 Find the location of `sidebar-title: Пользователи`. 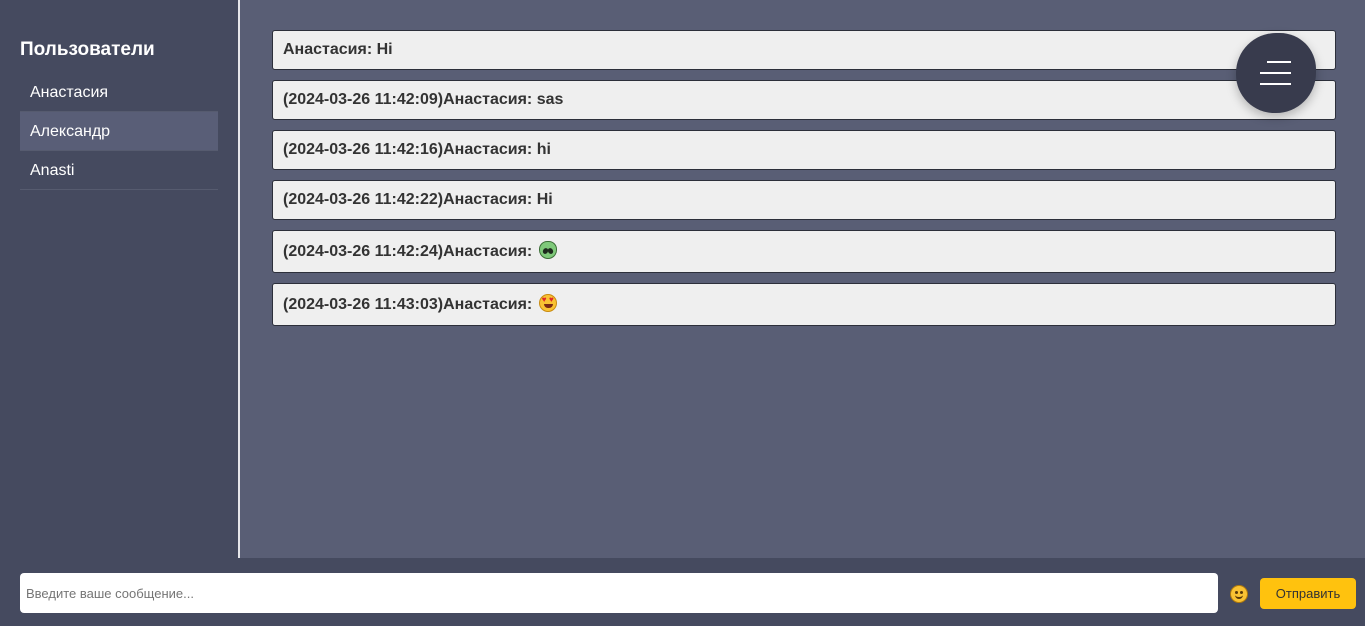

sidebar-title: Пользователи is located at coordinates (87, 49).